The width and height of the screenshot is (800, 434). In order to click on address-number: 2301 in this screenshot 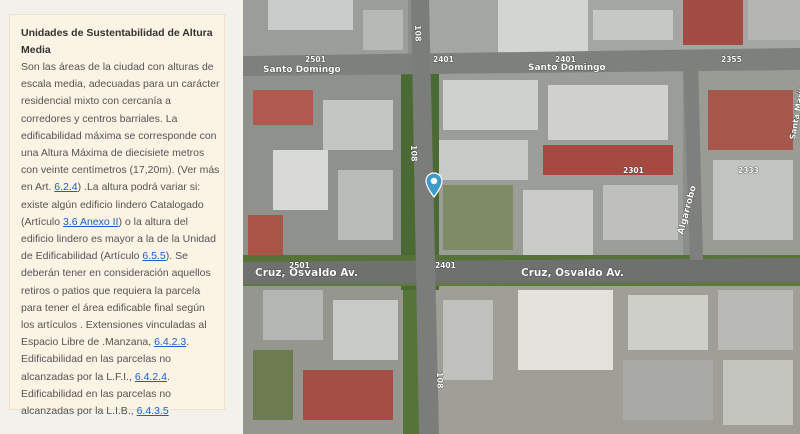, I will do `click(633, 170)`.